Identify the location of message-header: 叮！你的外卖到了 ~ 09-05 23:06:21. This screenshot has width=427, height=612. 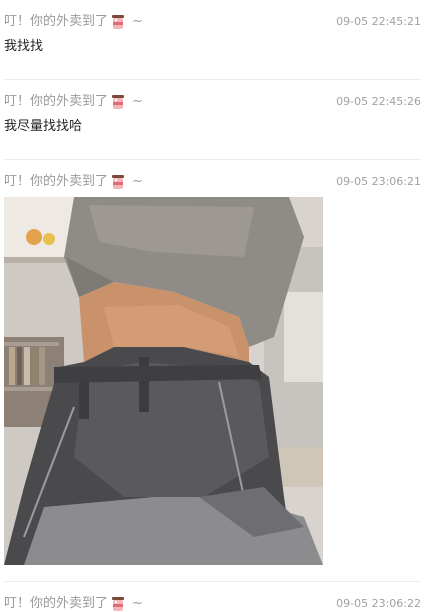
(212, 182).